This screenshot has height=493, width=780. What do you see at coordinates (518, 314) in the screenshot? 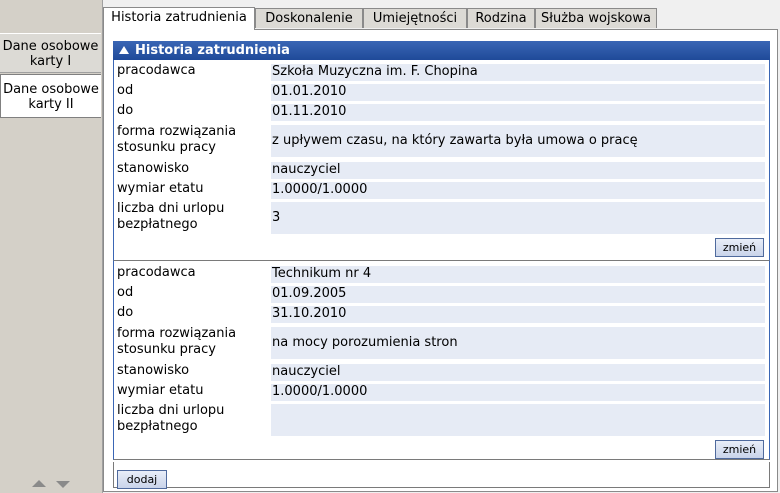
I see `field-value-to: 31.10.2010` at bounding box center [518, 314].